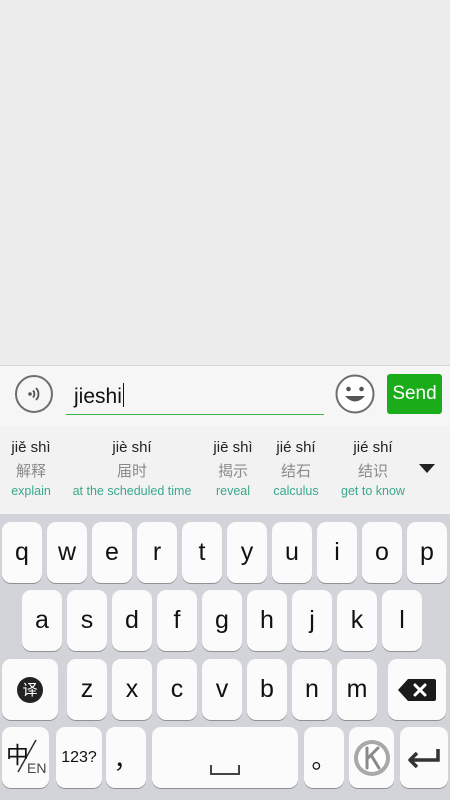 This screenshot has height=800, width=450. I want to click on expand-arrow-icon, so click(427, 468).